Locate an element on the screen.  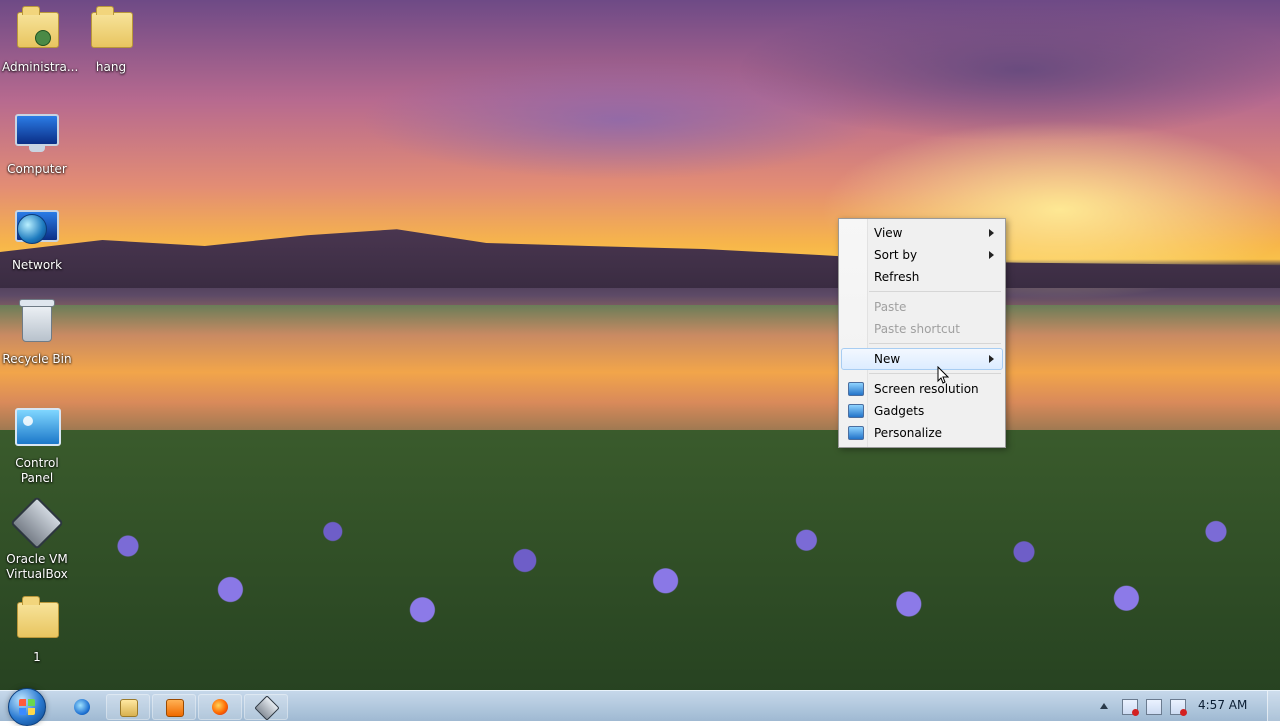
desktop-icon-1: 1 is located at coordinates (37, 630).